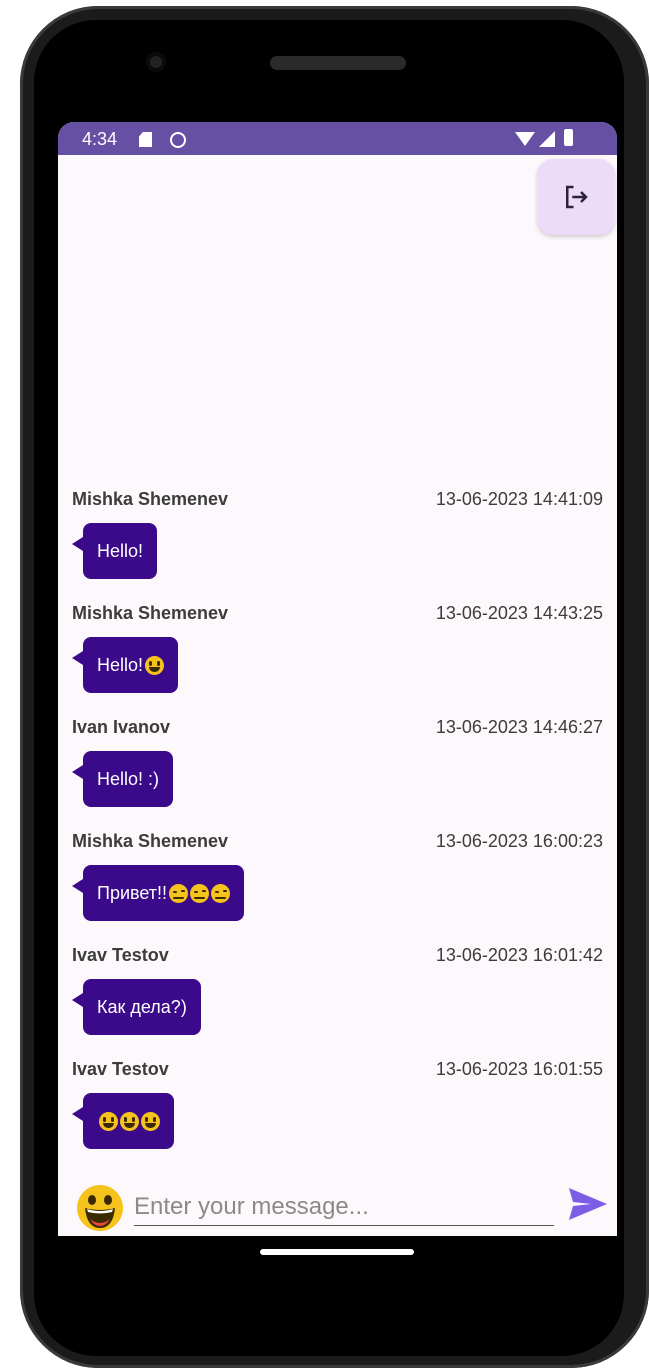 The image size is (649, 1372). I want to click on message-timestamp: 13-06-2023 14:46:27, so click(519, 727).